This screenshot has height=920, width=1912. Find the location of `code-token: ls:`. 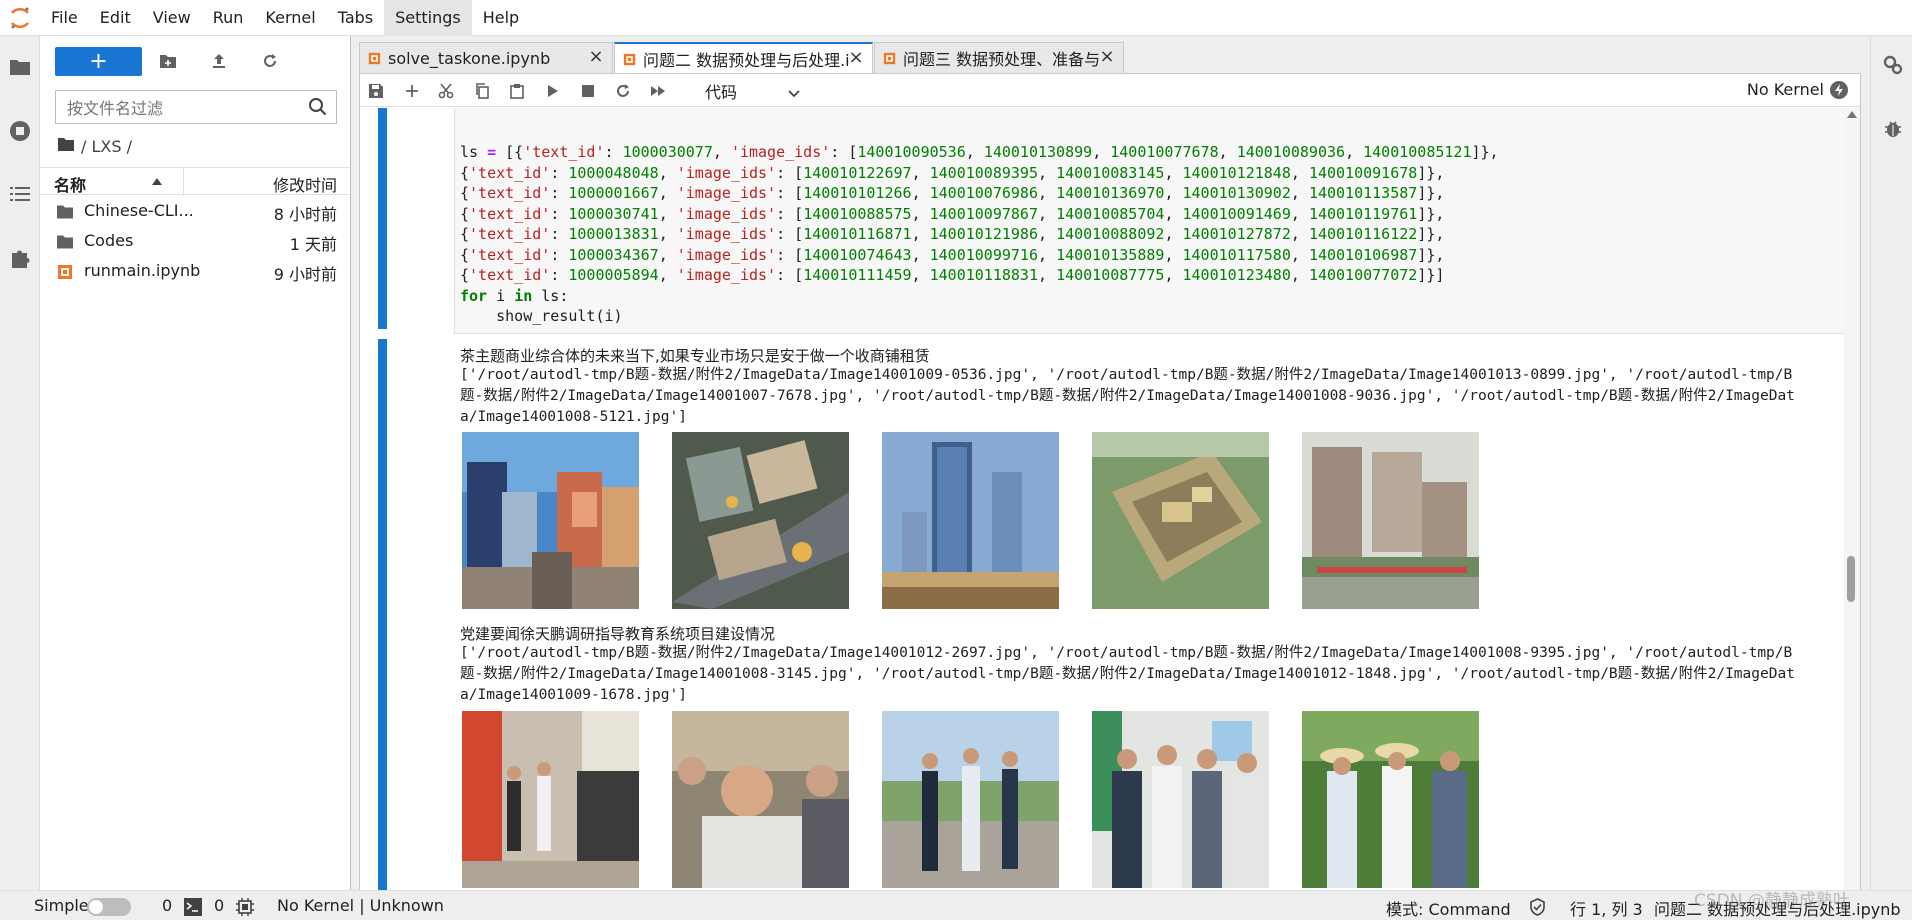

code-token: ls: is located at coordinates (550, 295).